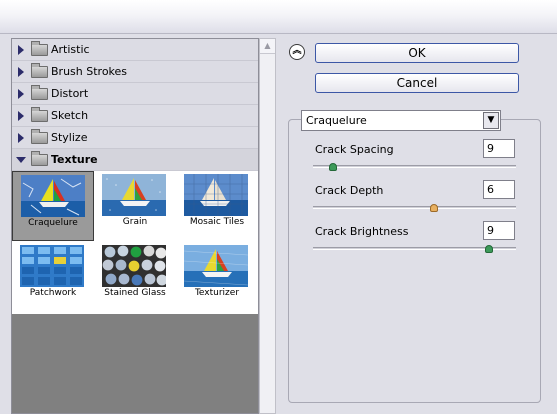  What do you see at coordinates (278, 17) in the screenshot?
I see `dialog-title-bar` at bounding box center [278, 17].